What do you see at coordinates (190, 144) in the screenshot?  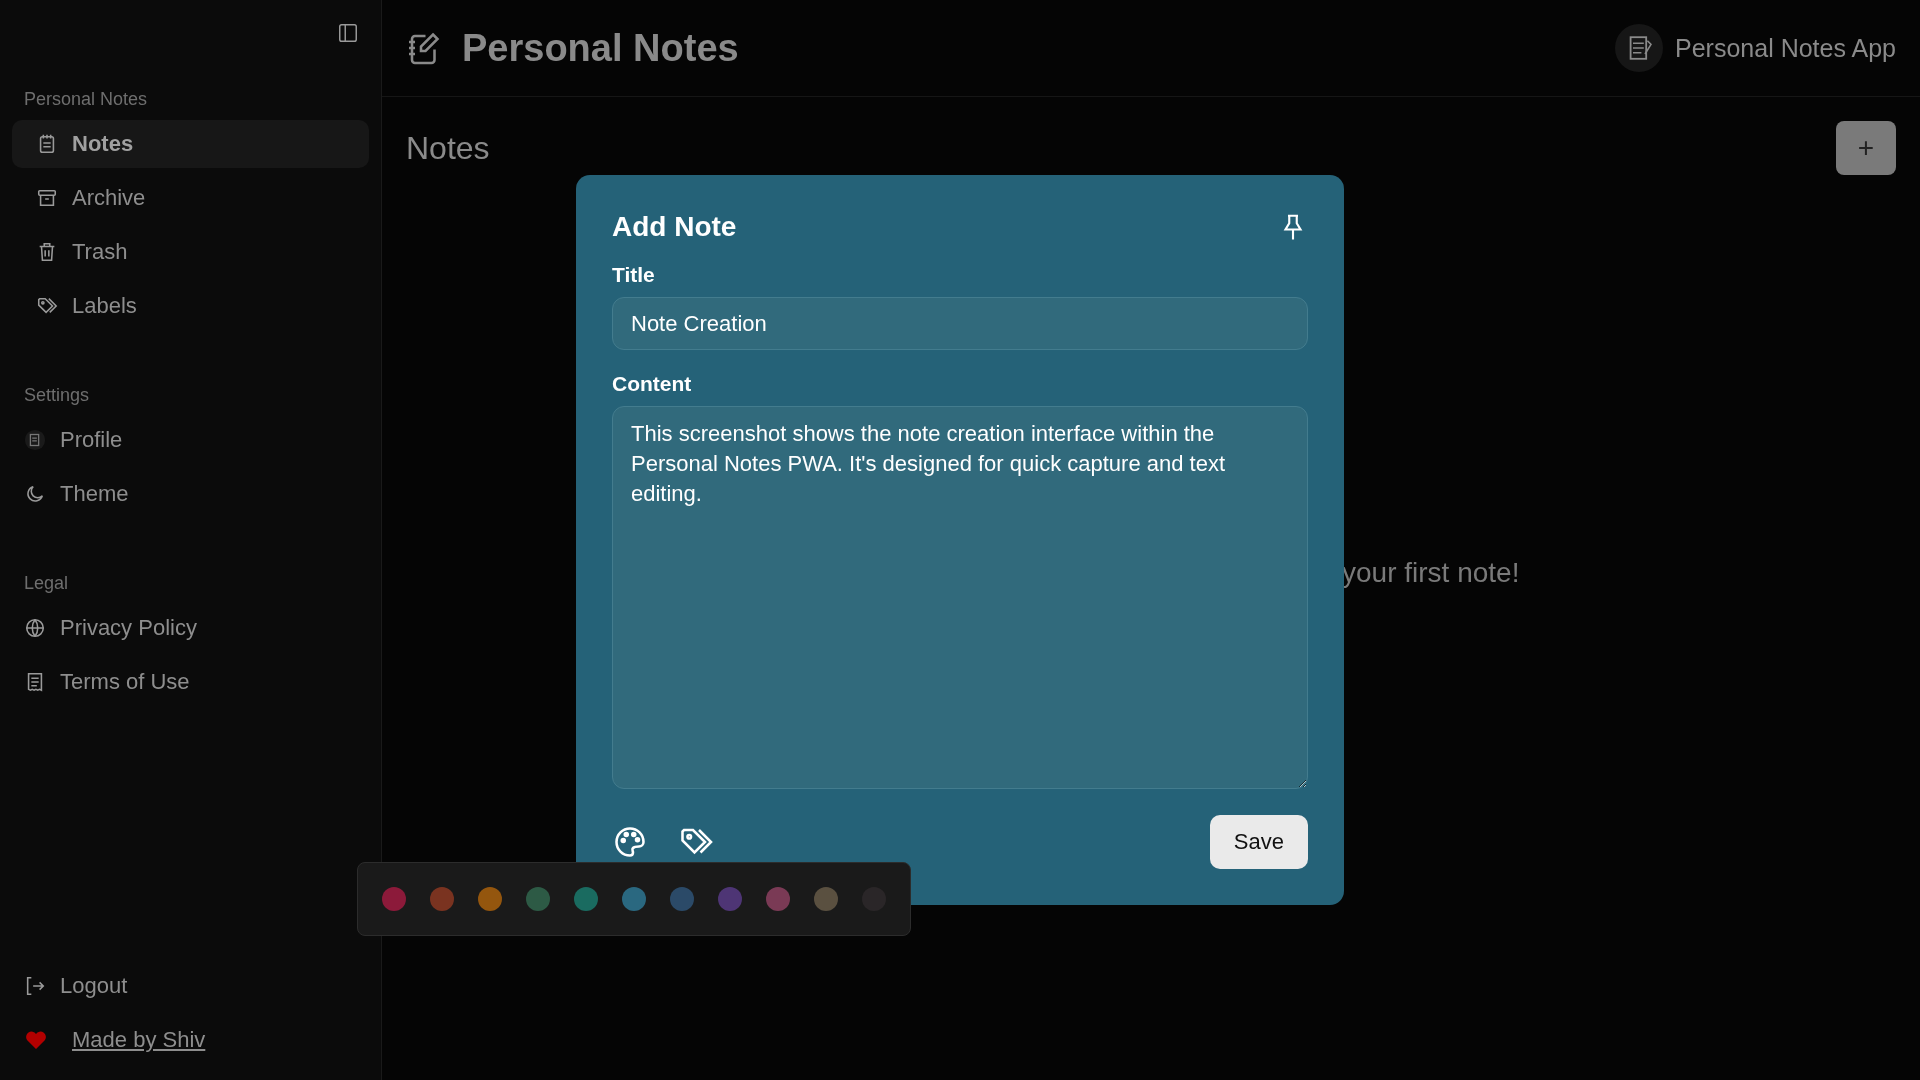 I see `sidebar-item: Notes` at bounding box center [190, 144].